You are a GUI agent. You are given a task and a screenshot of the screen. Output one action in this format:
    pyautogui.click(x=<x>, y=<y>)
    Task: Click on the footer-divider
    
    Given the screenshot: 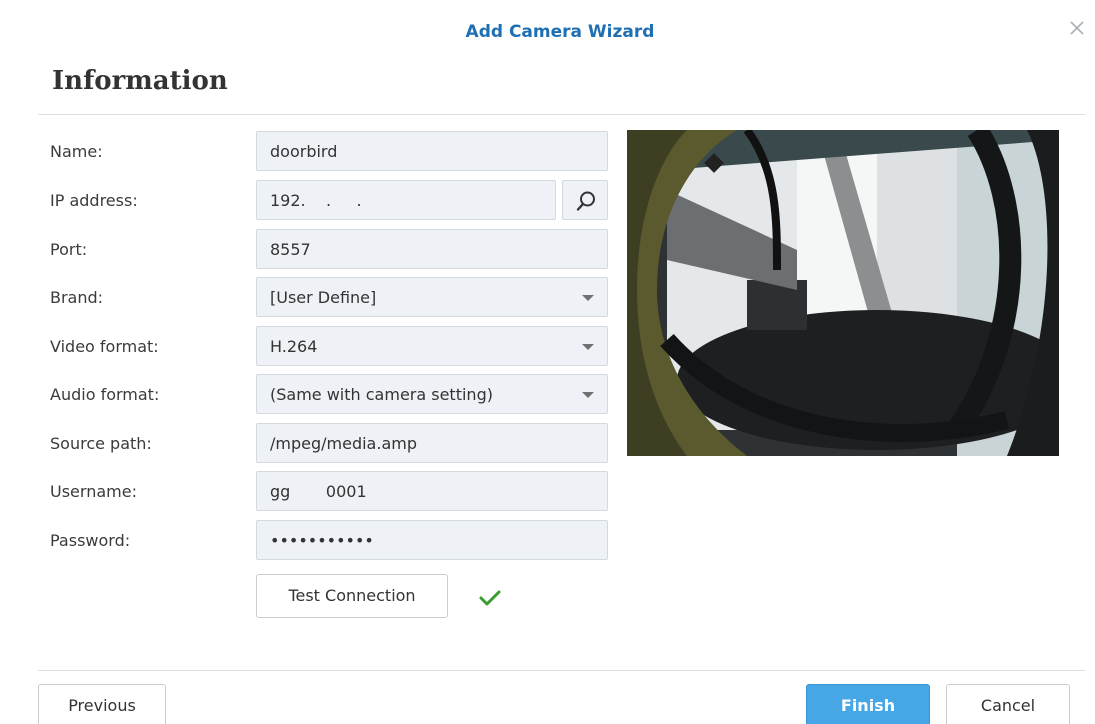 What is the action you would take?
    pyautogui.click(x=561, y=670)
    